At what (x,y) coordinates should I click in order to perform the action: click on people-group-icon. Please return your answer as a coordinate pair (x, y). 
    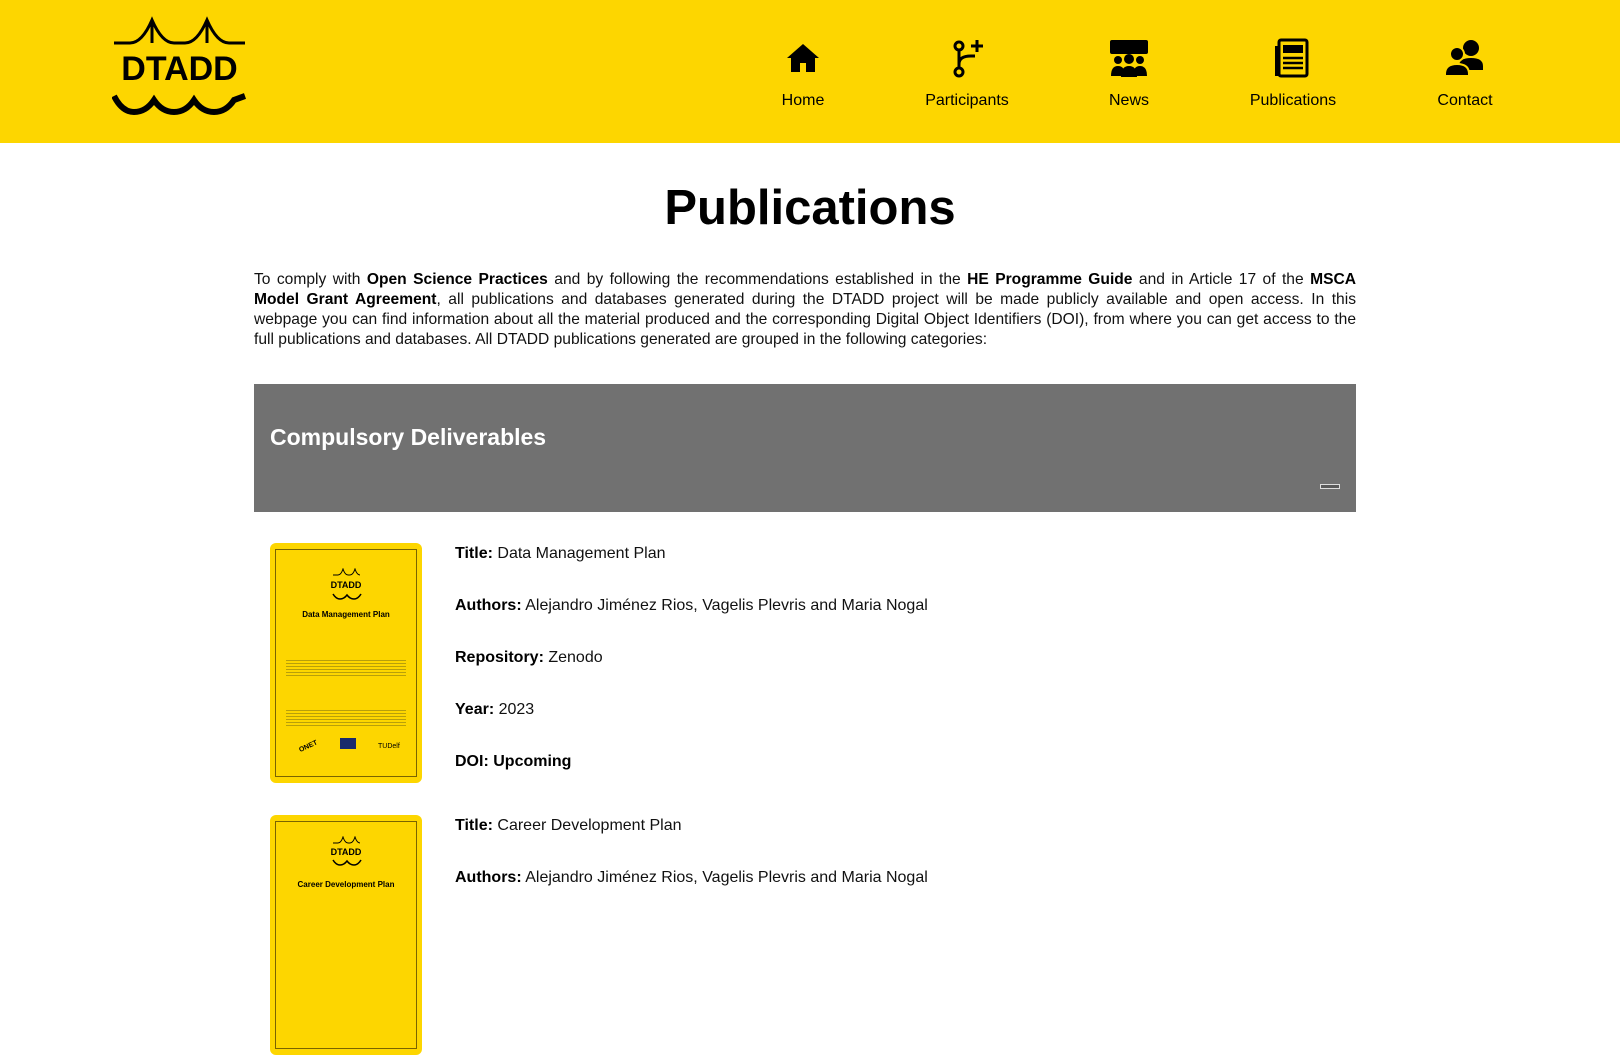
    Looking at the image, I should click on (1129, 58).